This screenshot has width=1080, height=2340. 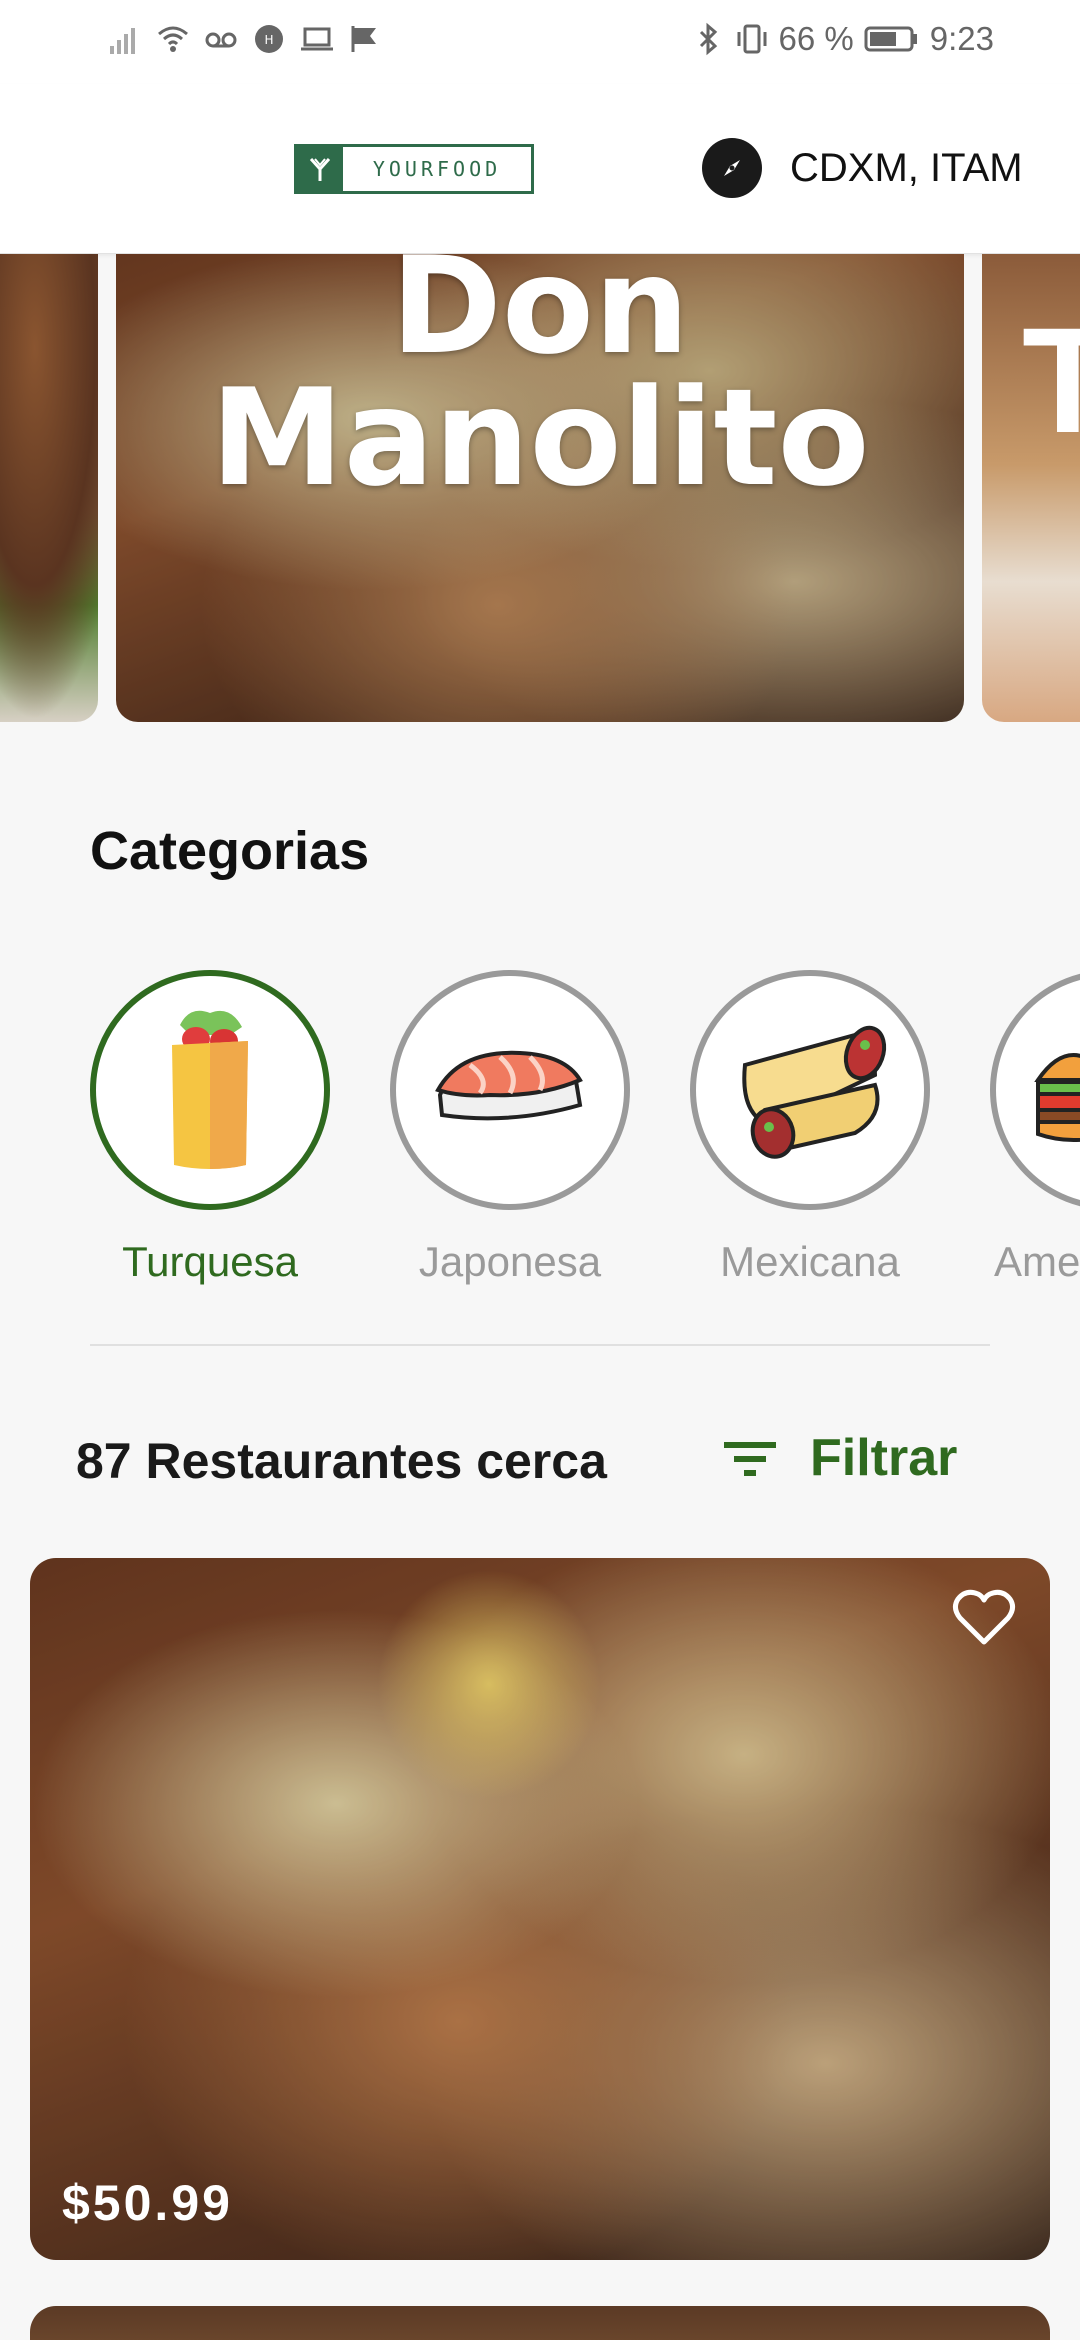 I want to click on filter-lines-icon, so click(x=750, y=1459).